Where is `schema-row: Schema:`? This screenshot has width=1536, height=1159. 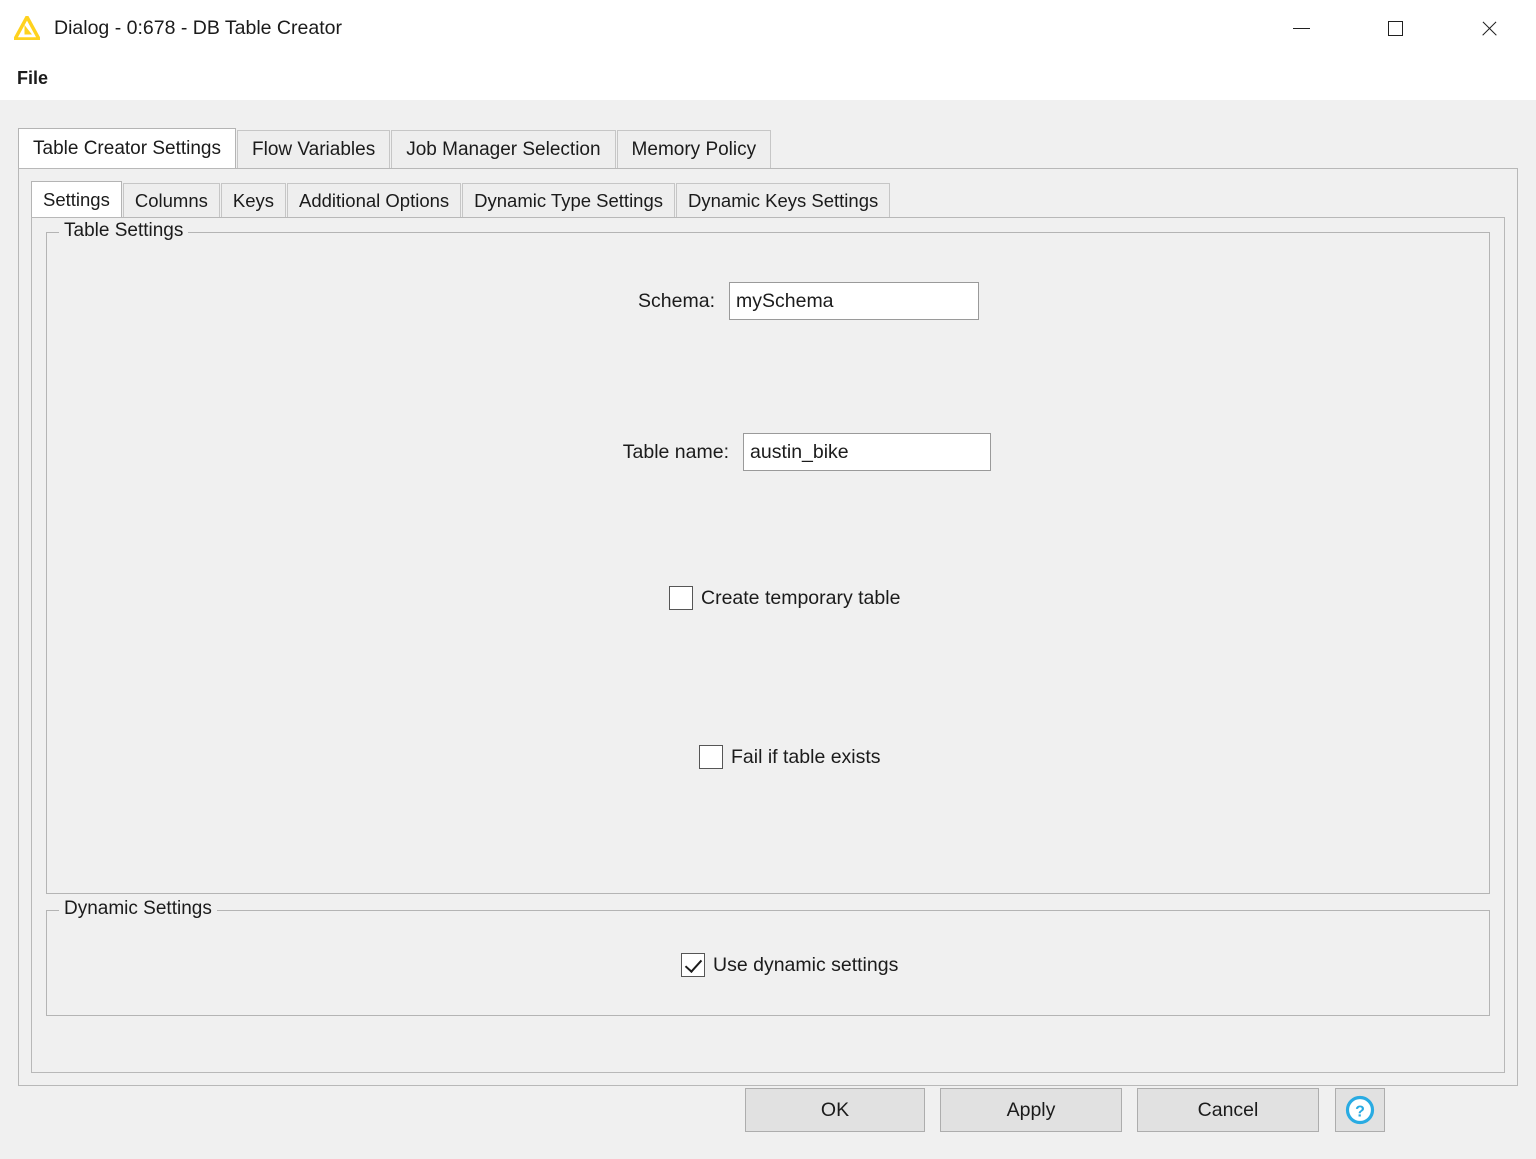
schema-row: Schema: is located at coordinates (798, 301).